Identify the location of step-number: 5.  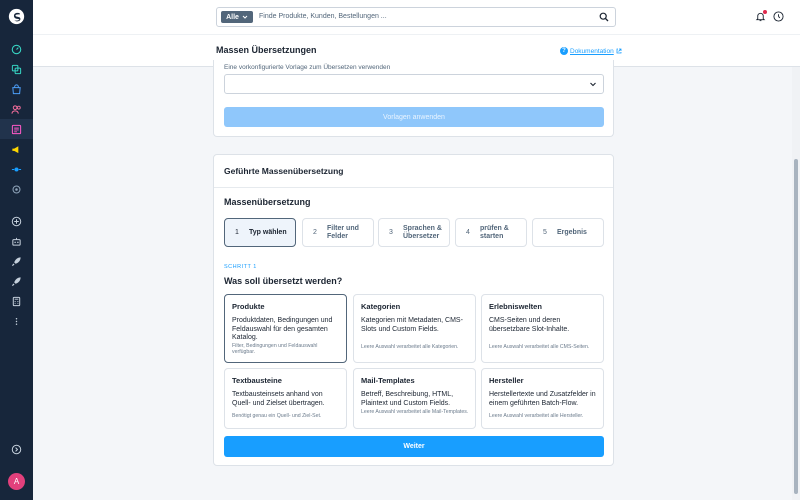
(545, 232).